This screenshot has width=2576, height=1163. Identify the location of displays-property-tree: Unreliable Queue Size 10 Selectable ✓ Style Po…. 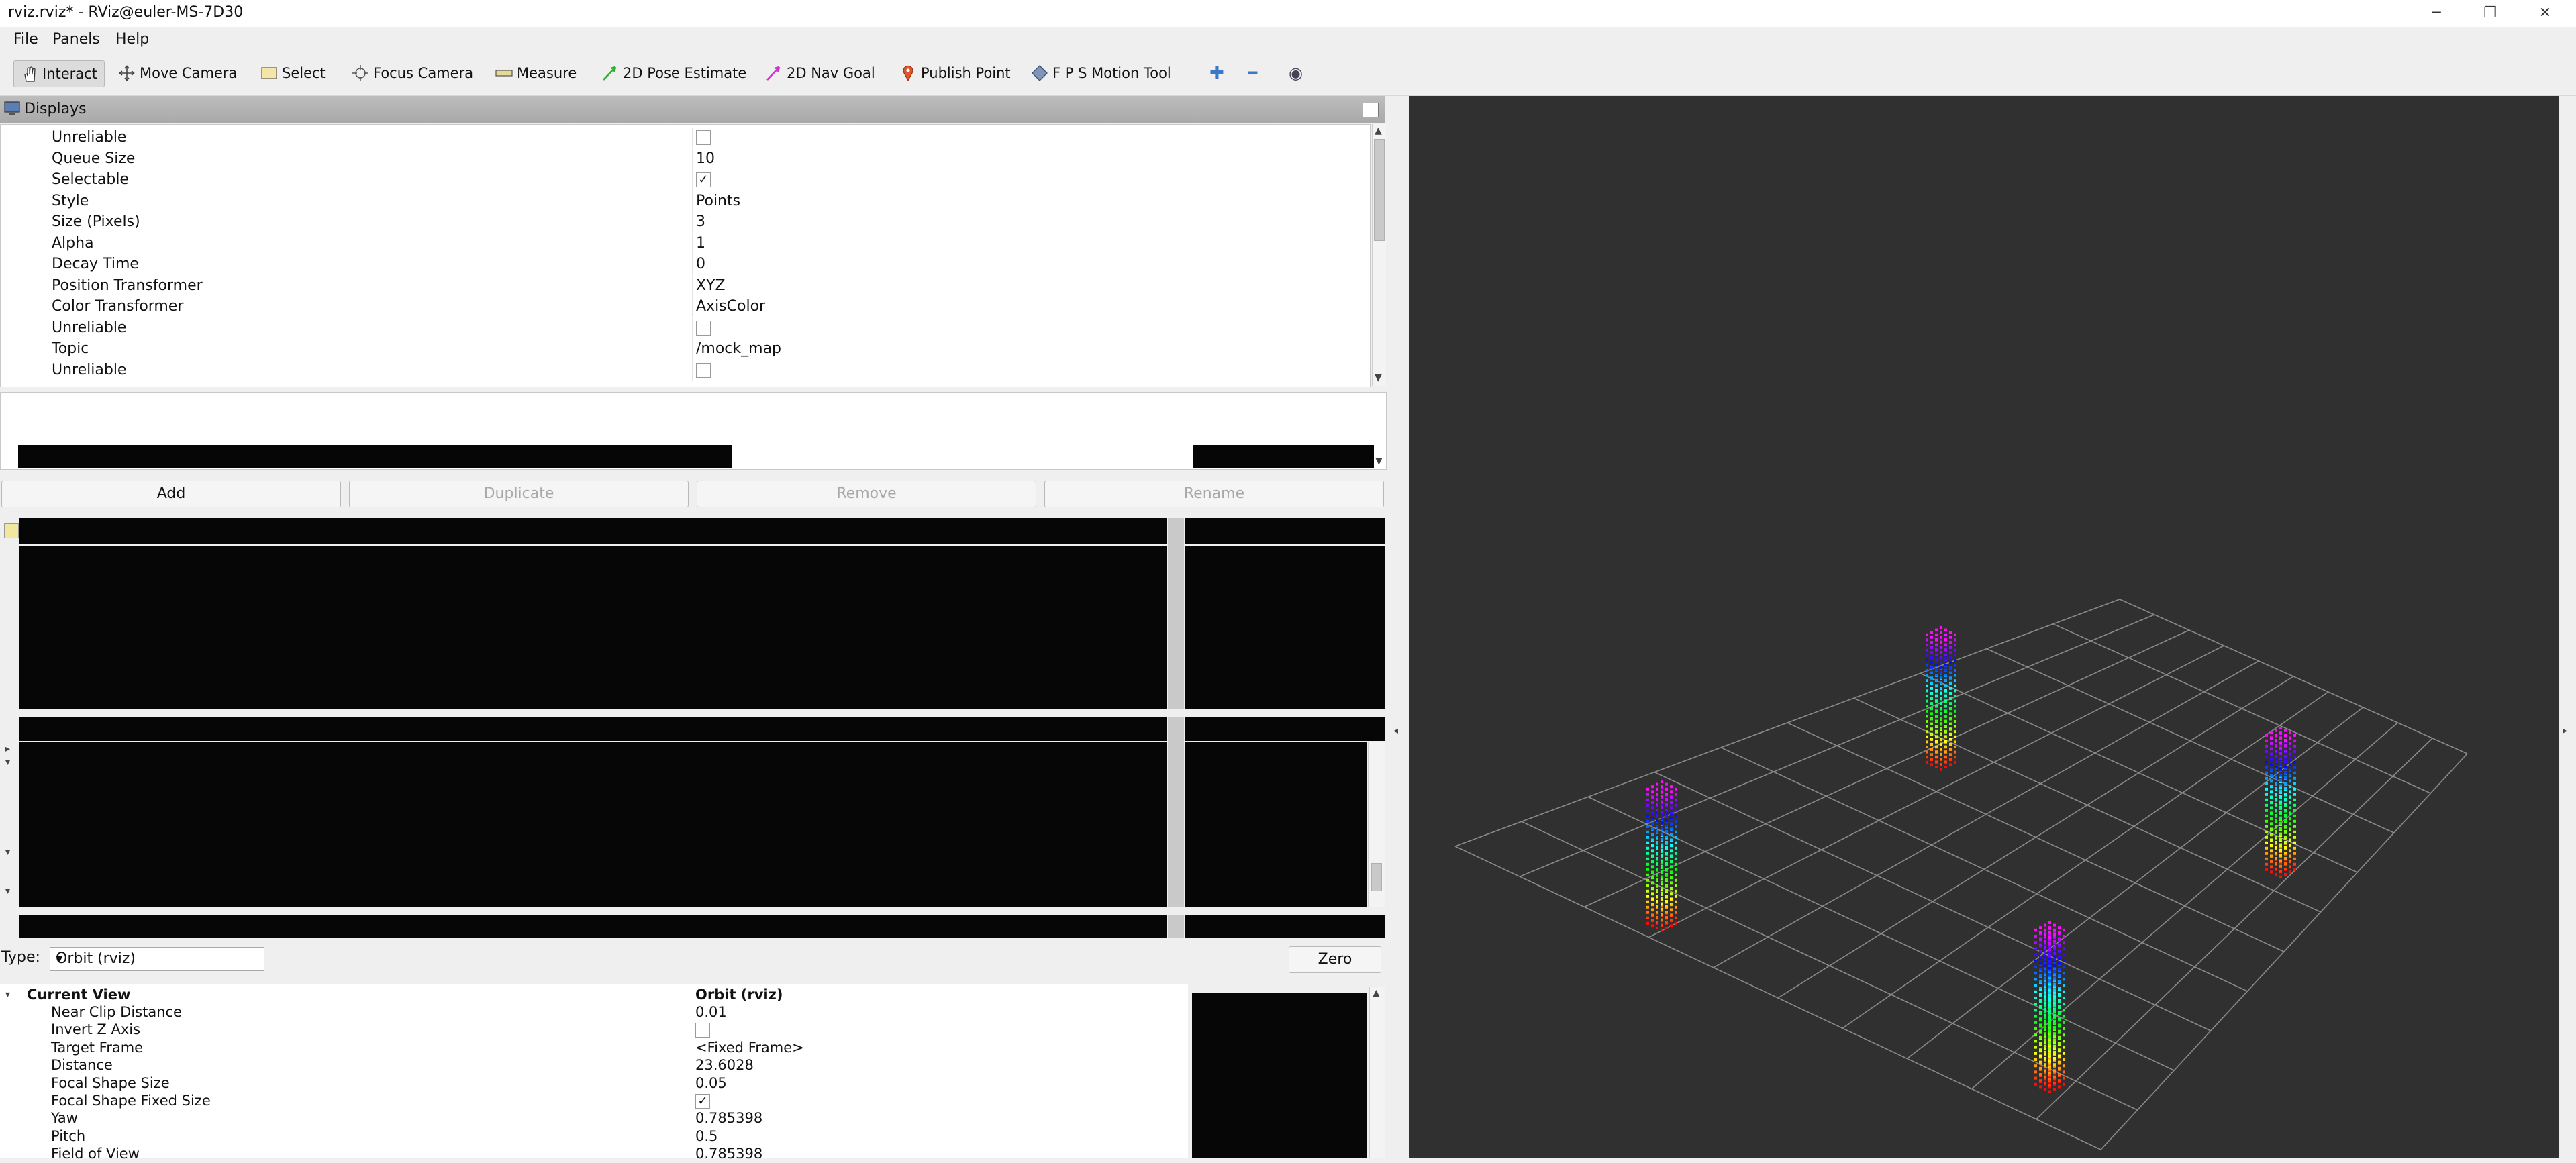
(685, 255).